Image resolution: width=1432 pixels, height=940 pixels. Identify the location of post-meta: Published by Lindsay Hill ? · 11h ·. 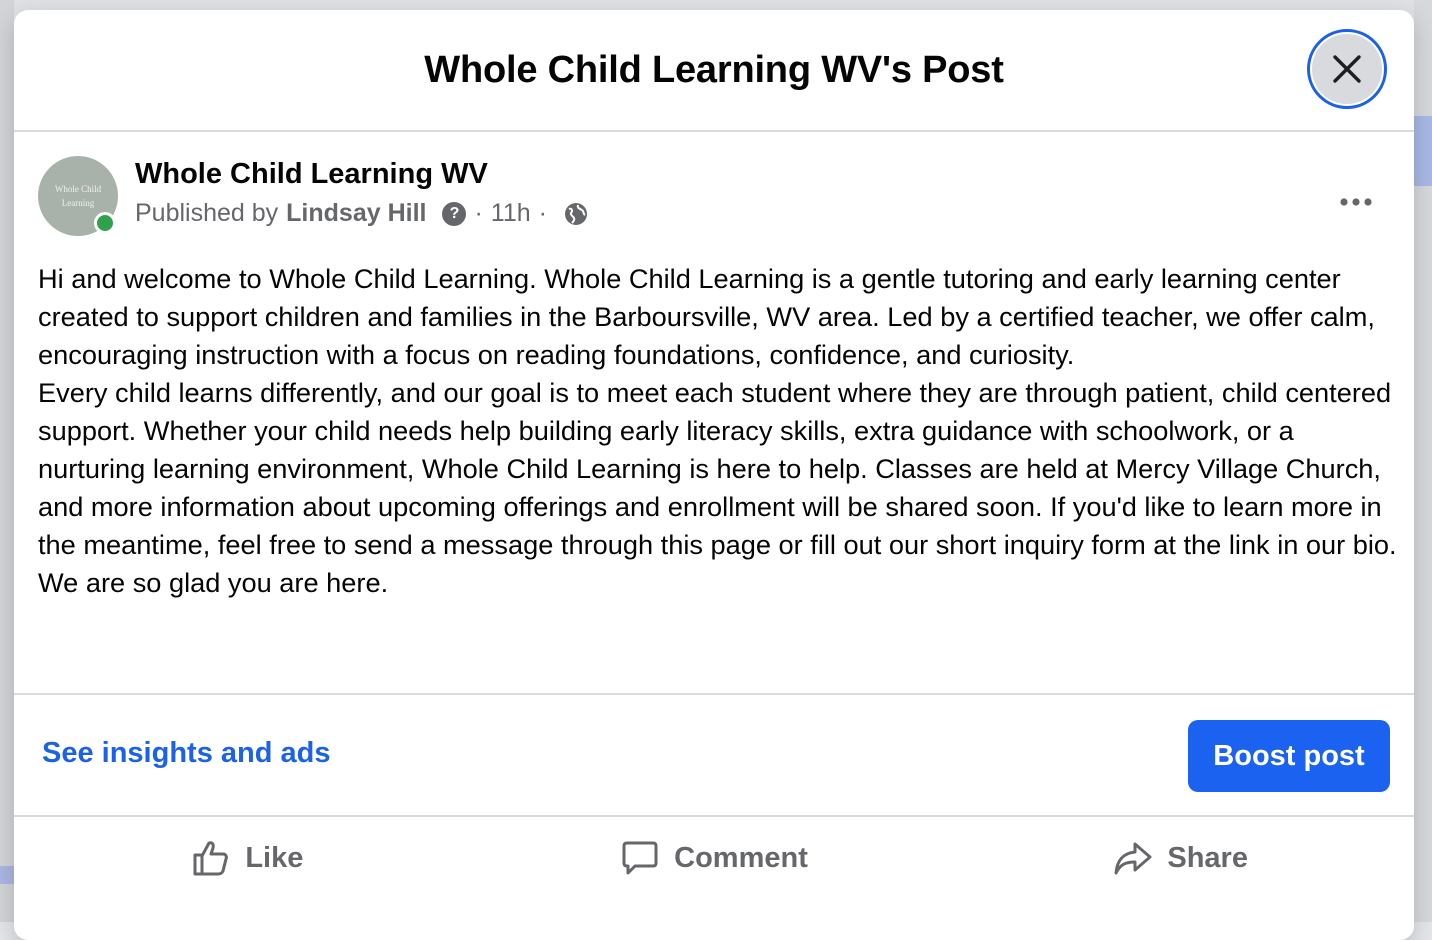
(362, 213).